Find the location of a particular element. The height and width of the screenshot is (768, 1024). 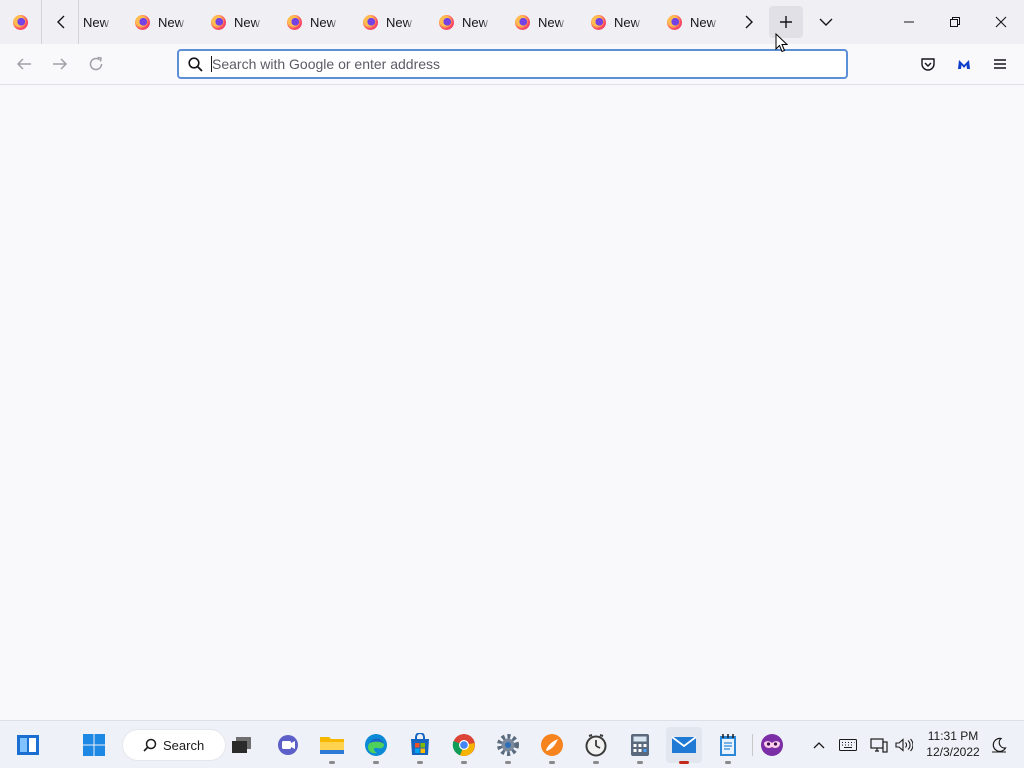

clock-app-button is located at coordinates (596, 745).